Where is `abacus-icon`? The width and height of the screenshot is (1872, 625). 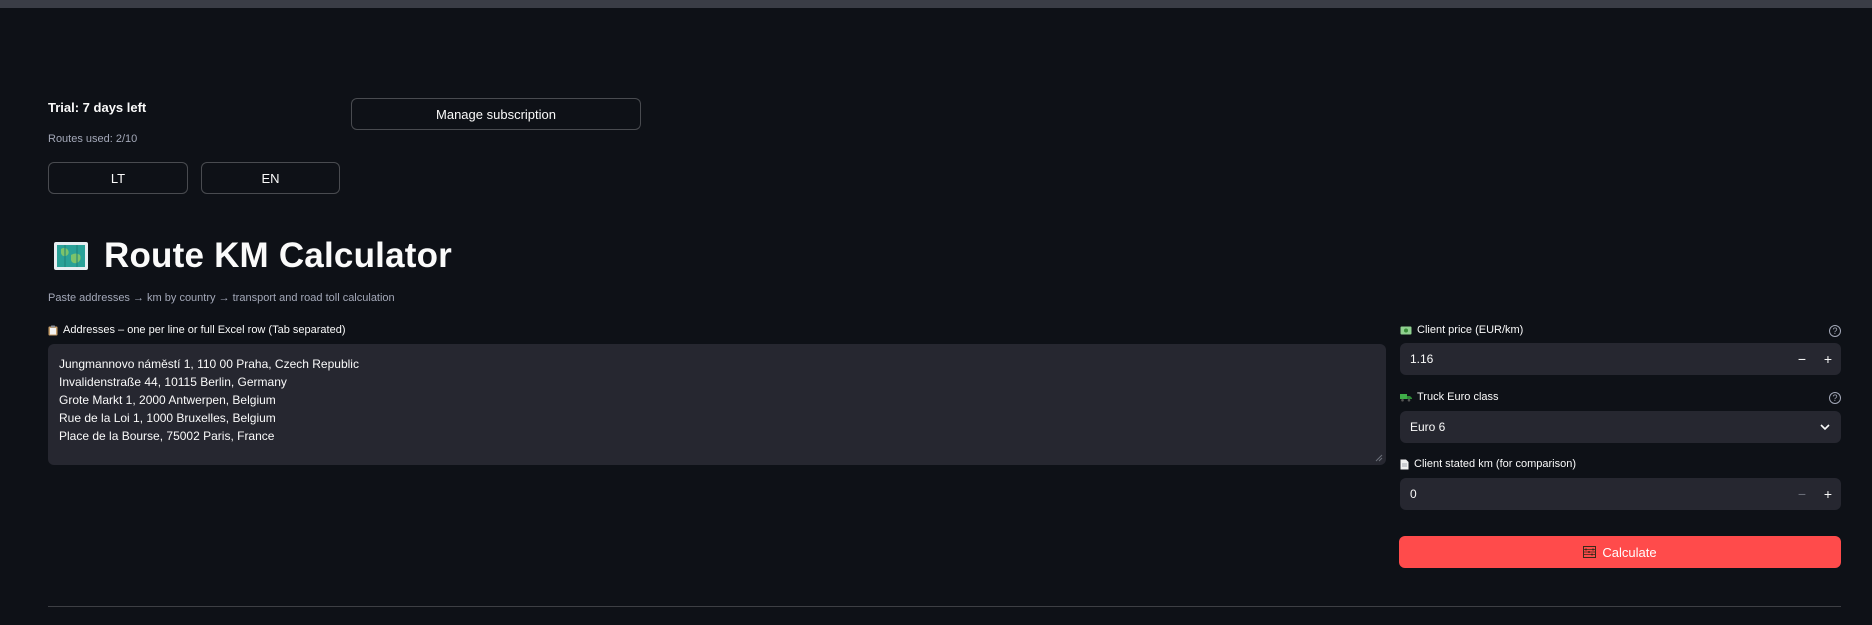
abacus-icon is located at coordinates (1590, 552).